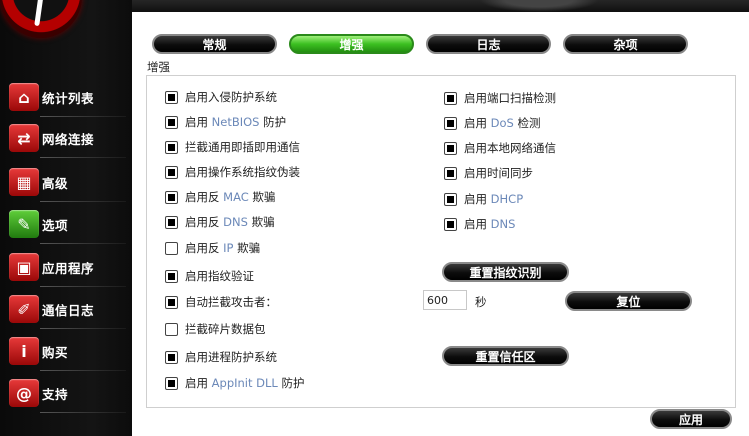 The height and width of the screenshot is (436, 749). I want to click on option-label: 启用 AppInit DLL 防护, so click(245, 383).